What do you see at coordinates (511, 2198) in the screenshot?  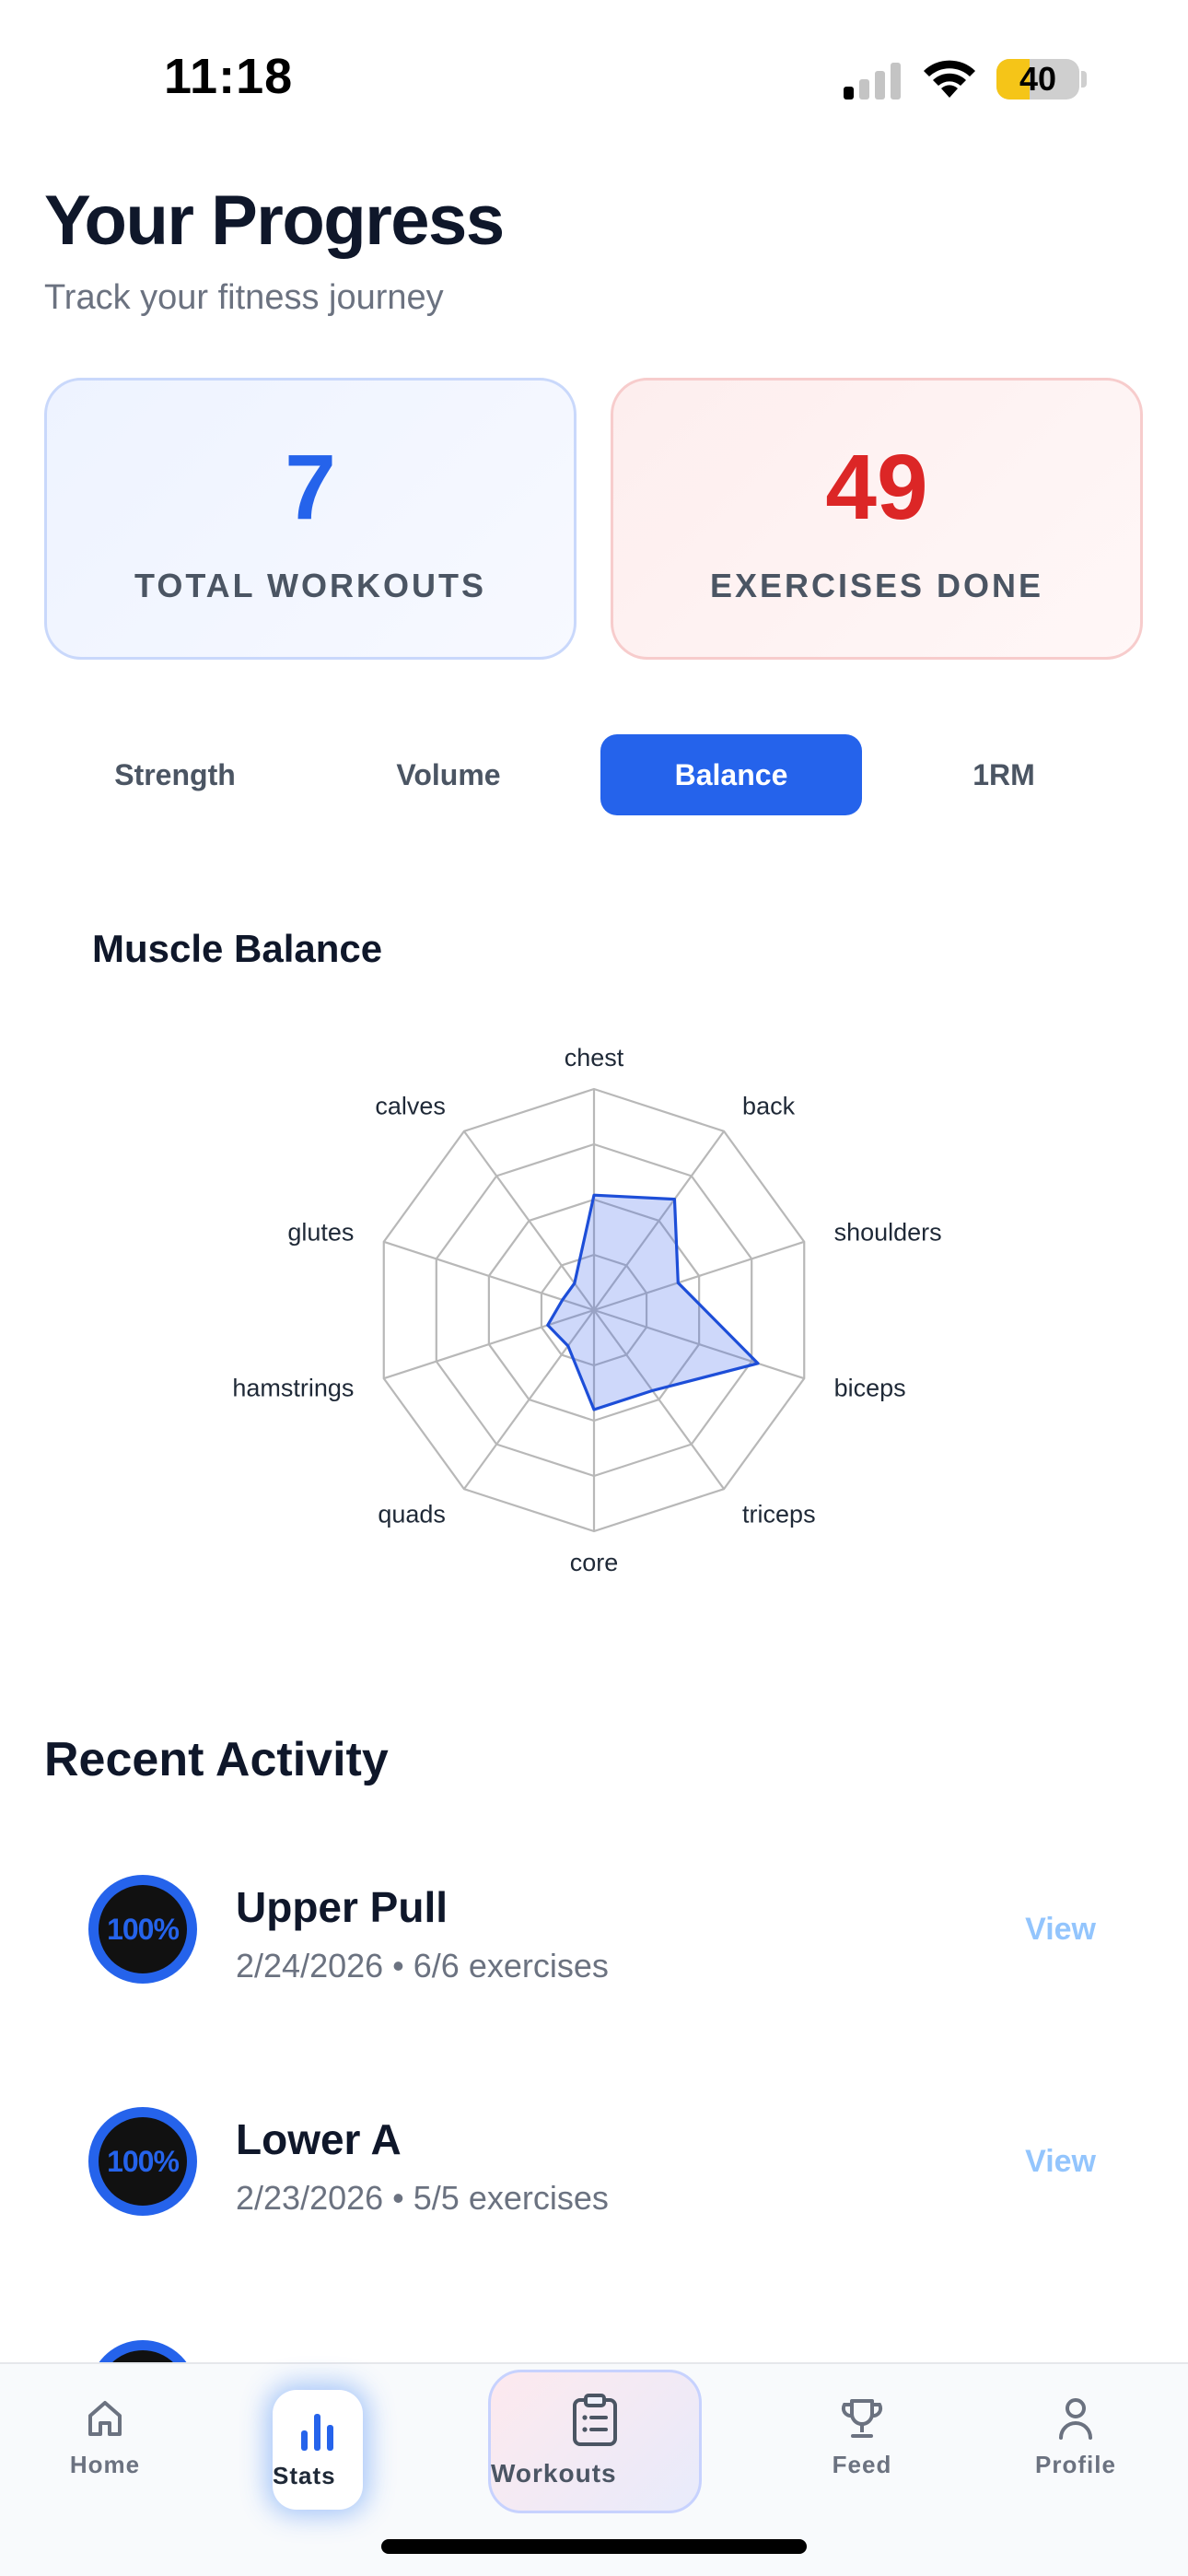 I see `activity-detail: 5/5 exercises` at bounding box center [511, 2198].